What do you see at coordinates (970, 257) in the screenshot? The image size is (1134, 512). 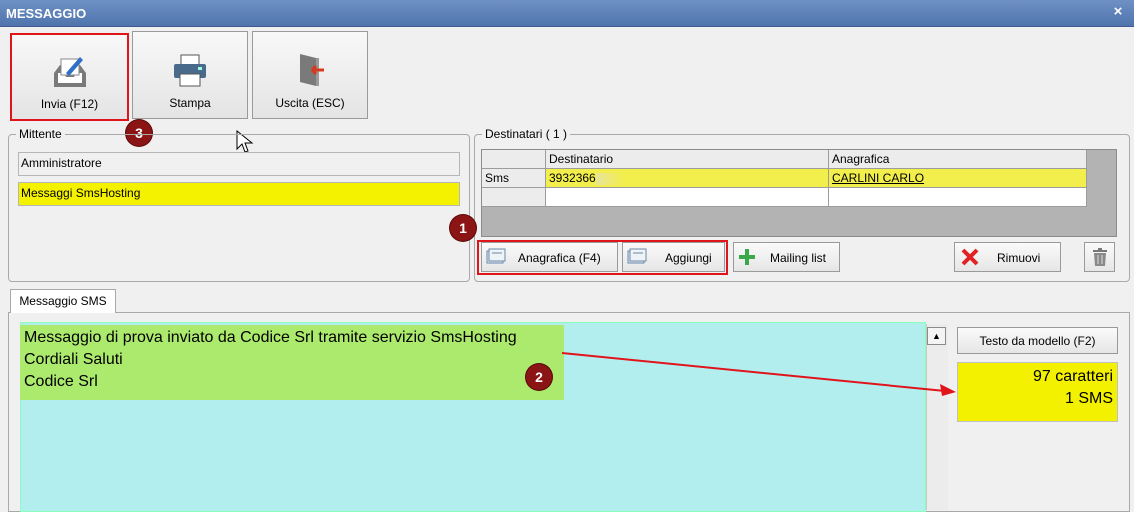 I see `remove-x-icon` at bounding box center [970, 257].